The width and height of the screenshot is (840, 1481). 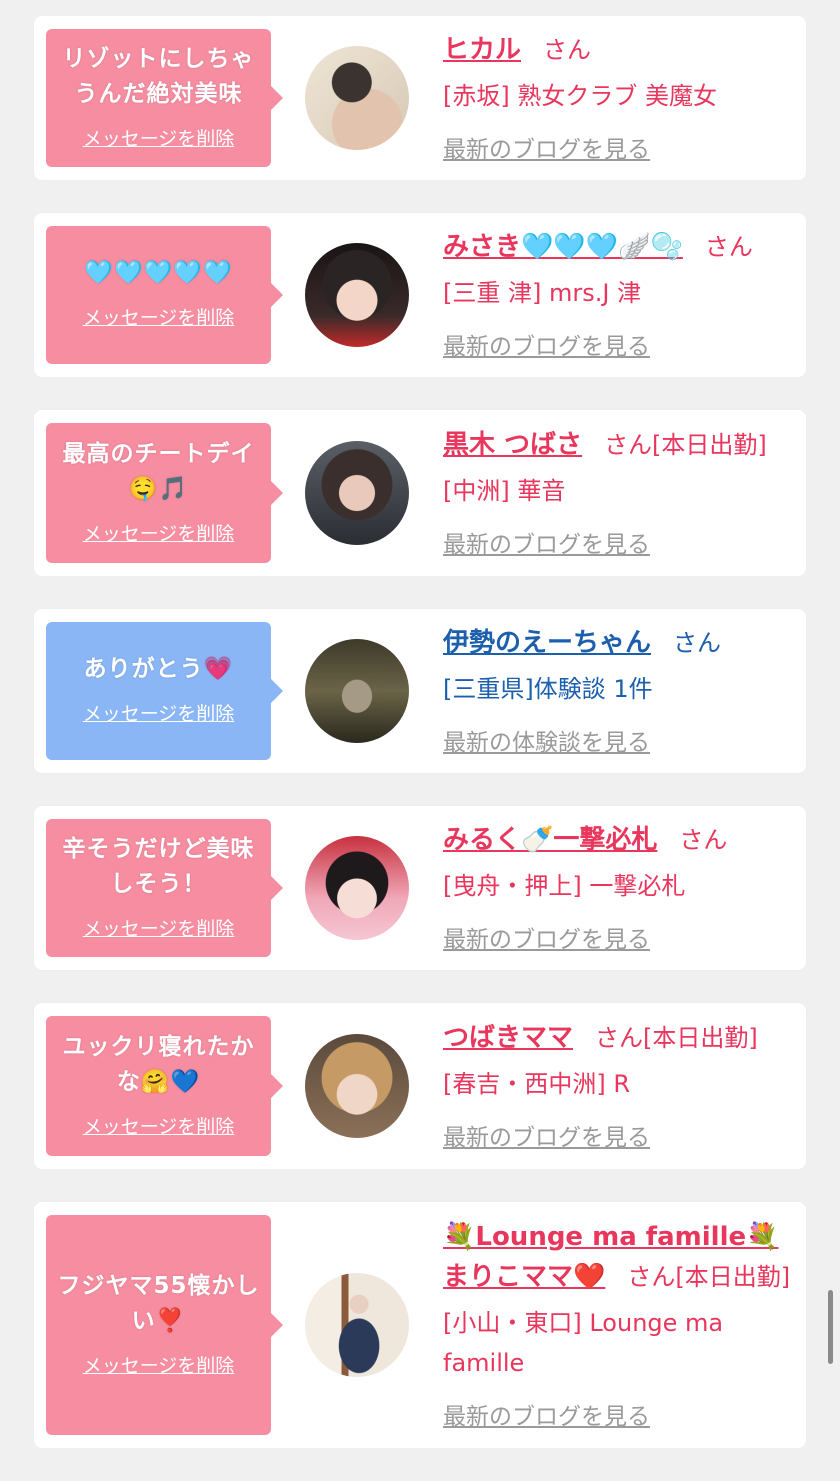 I want to click on profile-name-link: みさき🩵🩵🩵🪽🫧, so click(x=563, y=247).